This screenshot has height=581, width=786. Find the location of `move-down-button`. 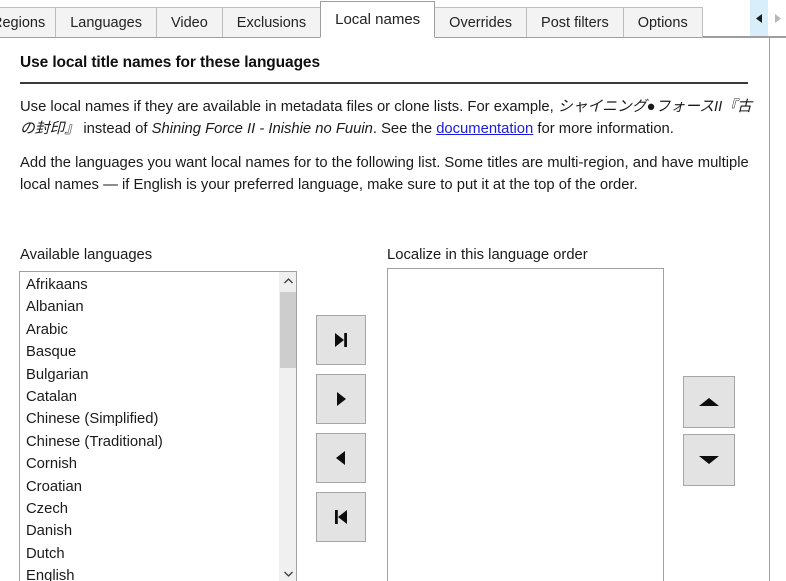

move-down-button is located at coordinates (709, 460).